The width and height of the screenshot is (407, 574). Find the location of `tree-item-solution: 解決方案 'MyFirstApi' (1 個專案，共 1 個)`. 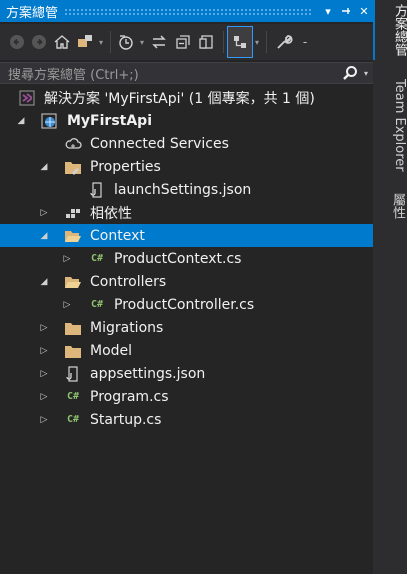

tree-item-solution: 解決方案 'MyFirstApi' (1 個專案，共 1 個) is located at coordinates (186, 97).